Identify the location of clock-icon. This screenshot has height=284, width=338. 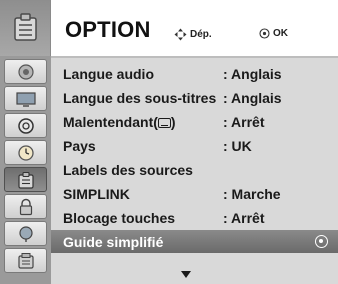
(25, 152).